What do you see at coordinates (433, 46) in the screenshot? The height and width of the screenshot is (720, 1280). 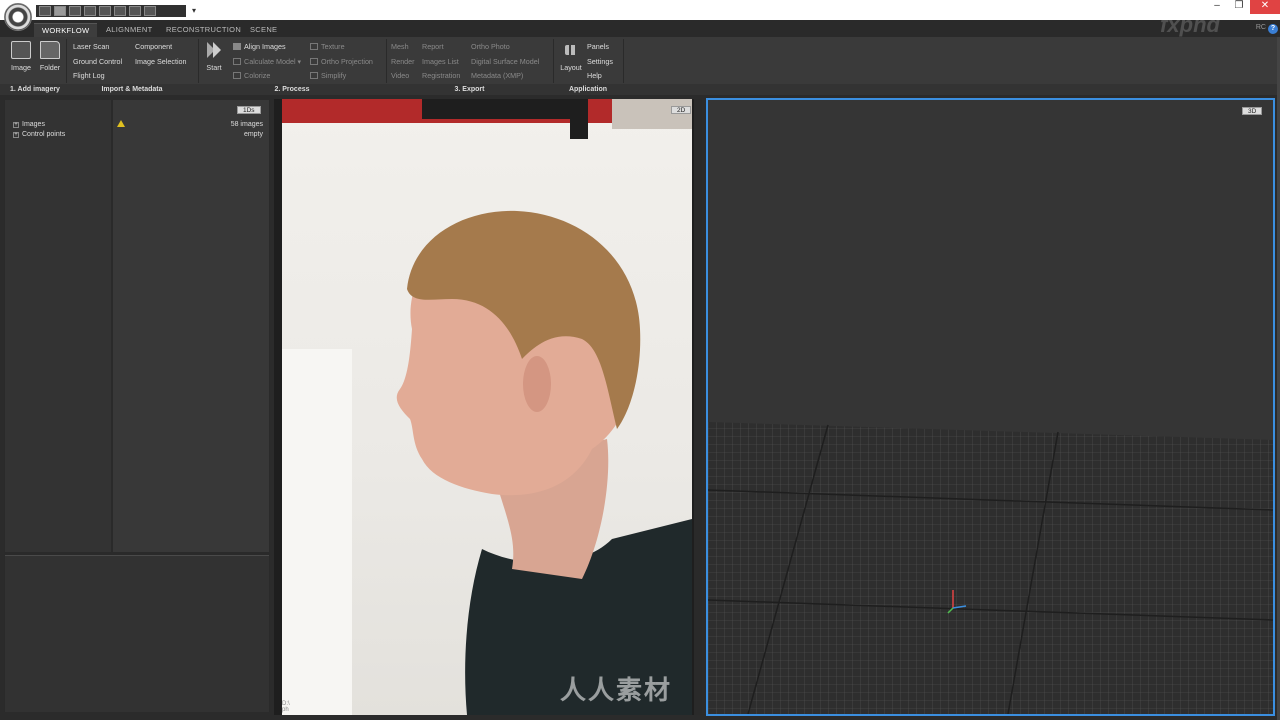 I see `report-button: Report` at bounding box center [433, 46].